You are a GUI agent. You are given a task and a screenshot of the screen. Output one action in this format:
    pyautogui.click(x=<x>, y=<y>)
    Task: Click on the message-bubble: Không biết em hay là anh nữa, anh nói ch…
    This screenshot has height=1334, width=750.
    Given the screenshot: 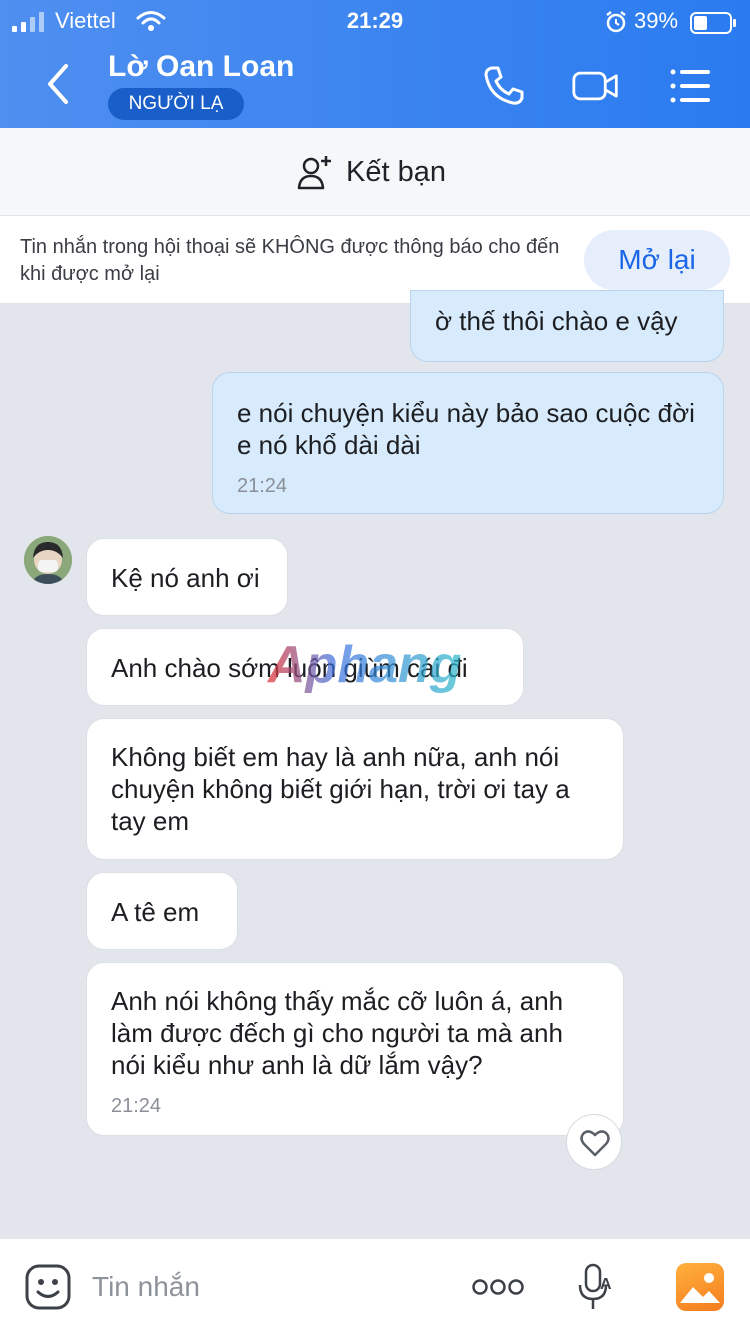 What is the action you would take?
    pyautogui.click(x=355, y=789)
    